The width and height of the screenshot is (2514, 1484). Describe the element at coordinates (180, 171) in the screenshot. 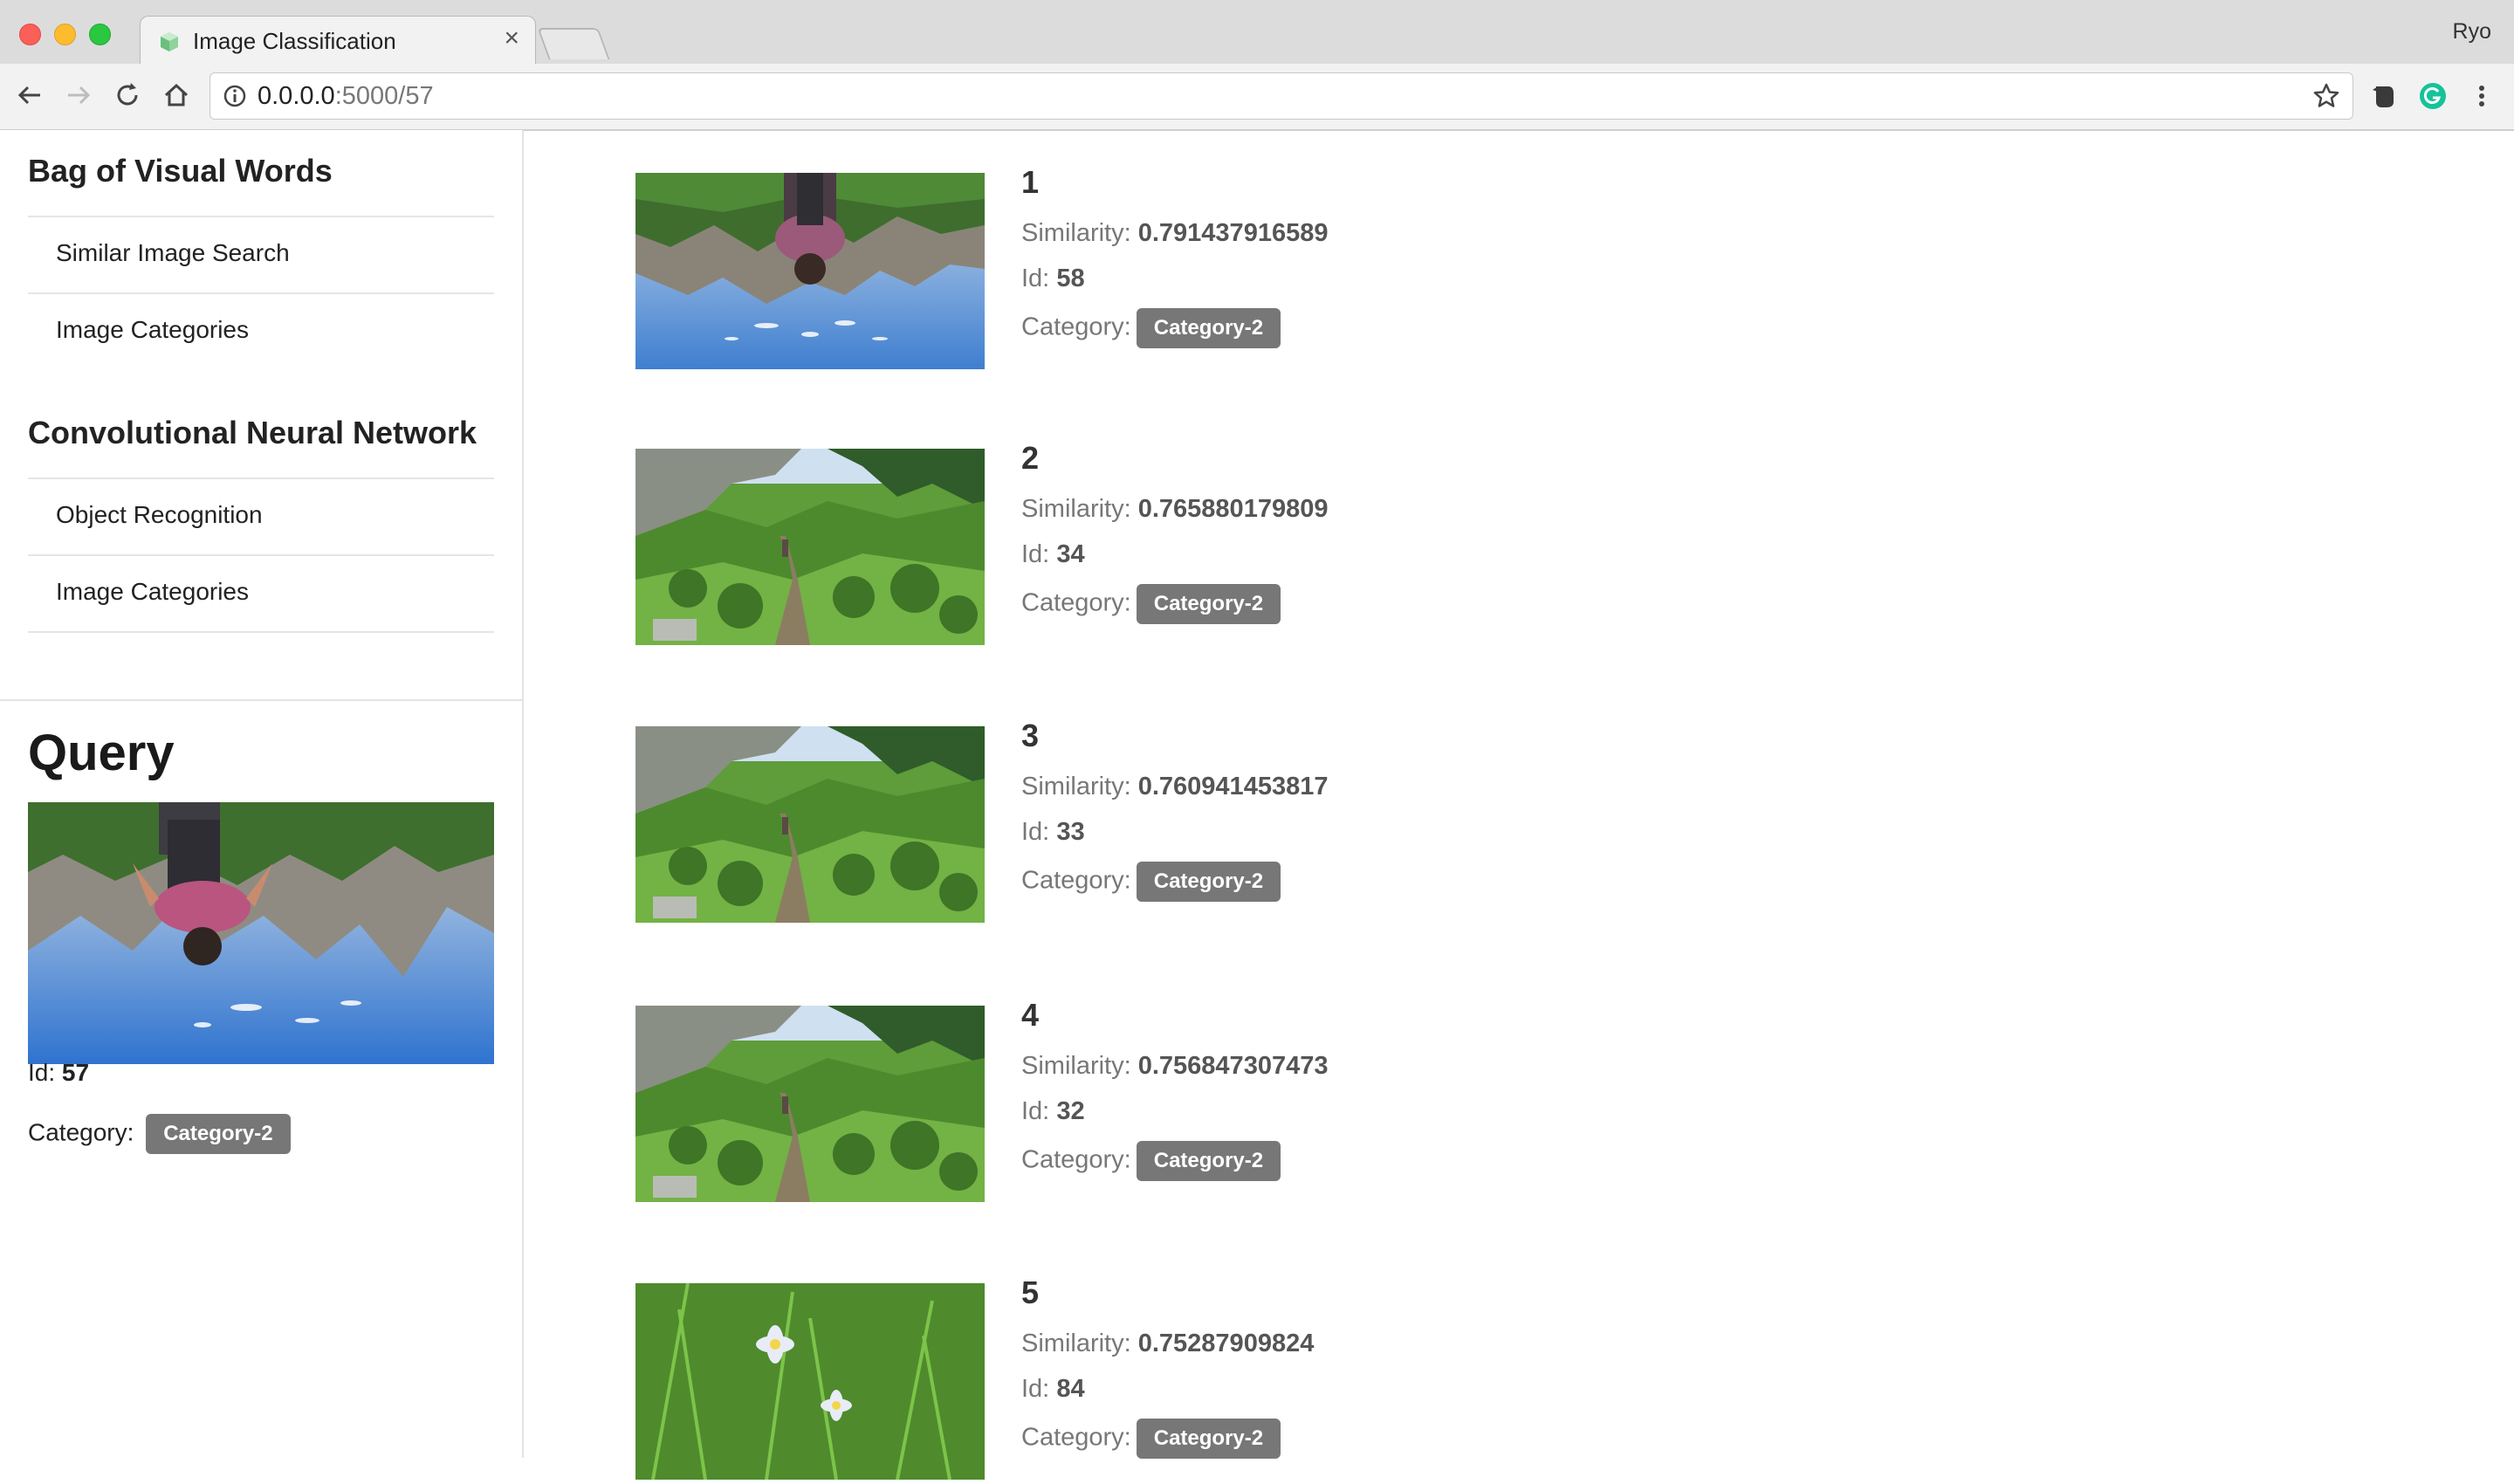

I see `bovw-heading: Bag of Visual Words` at that location.